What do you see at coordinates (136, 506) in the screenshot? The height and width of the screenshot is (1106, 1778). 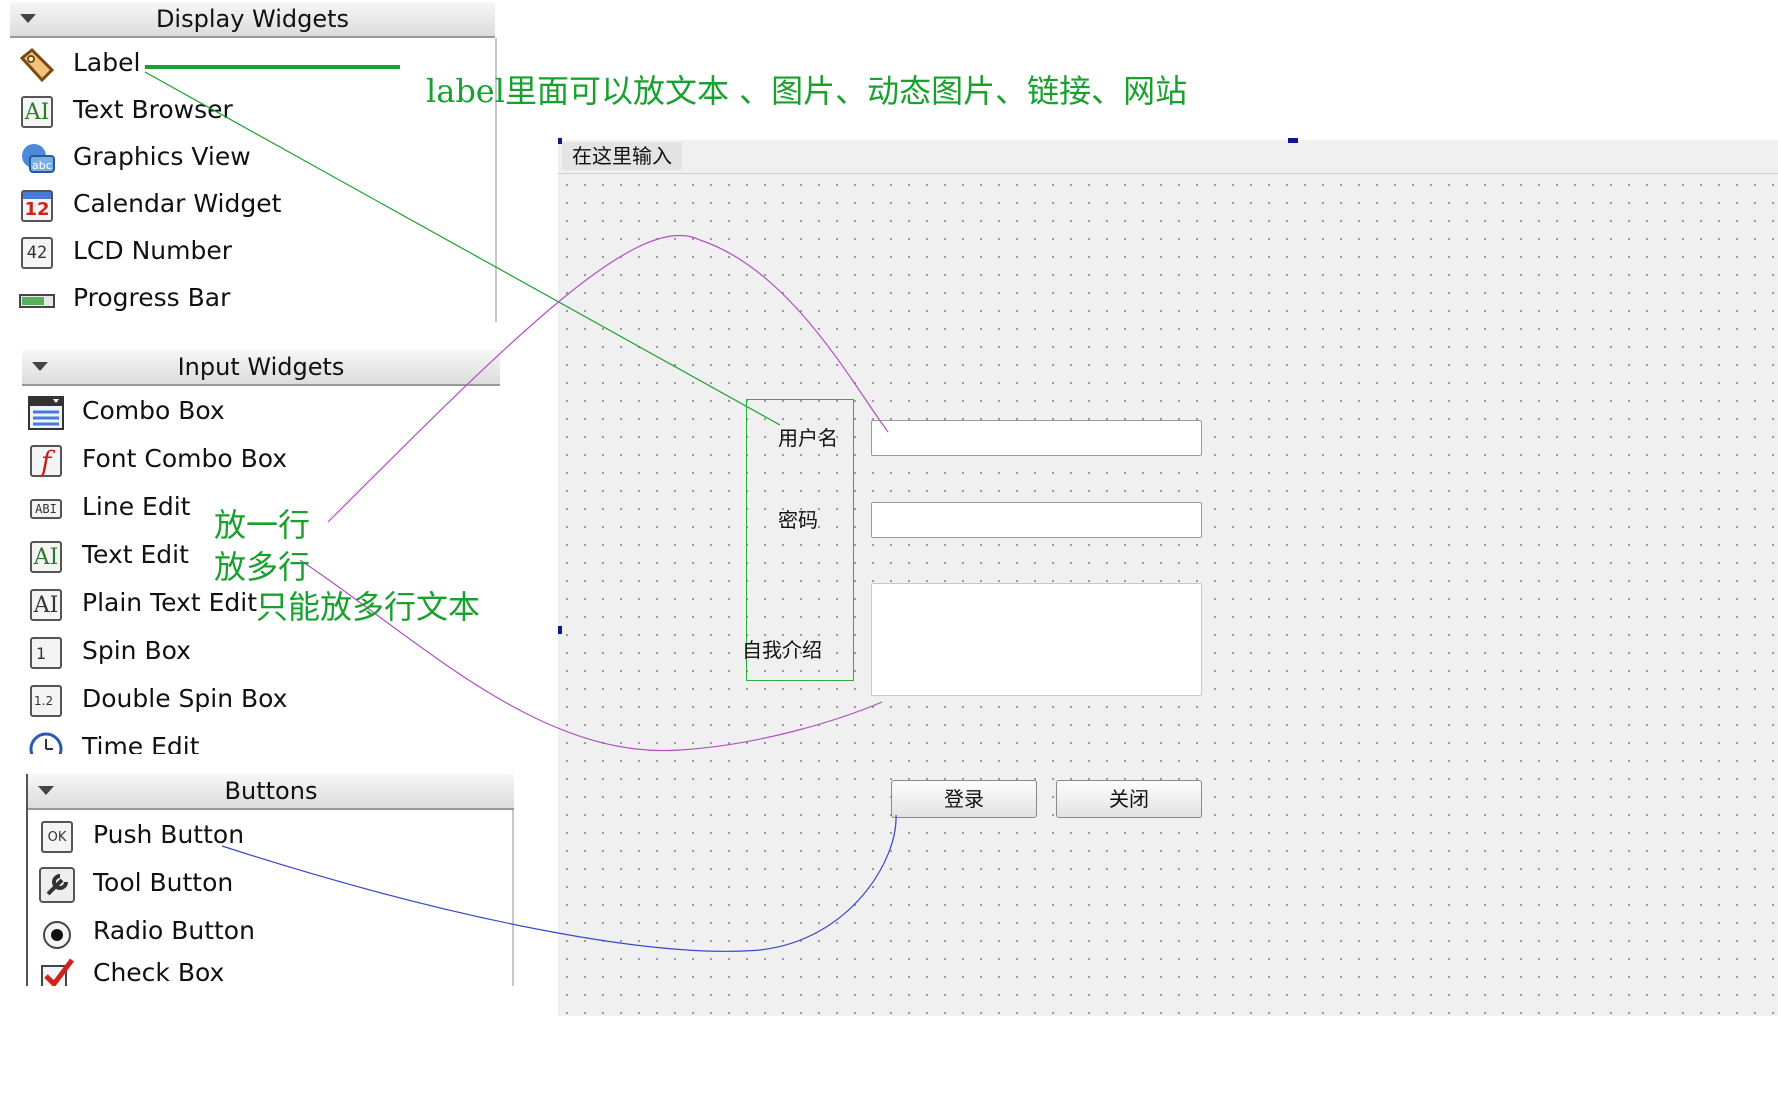 I see `widget-item-line-edit-text: Line Edit` at bounding box center [136, 506].